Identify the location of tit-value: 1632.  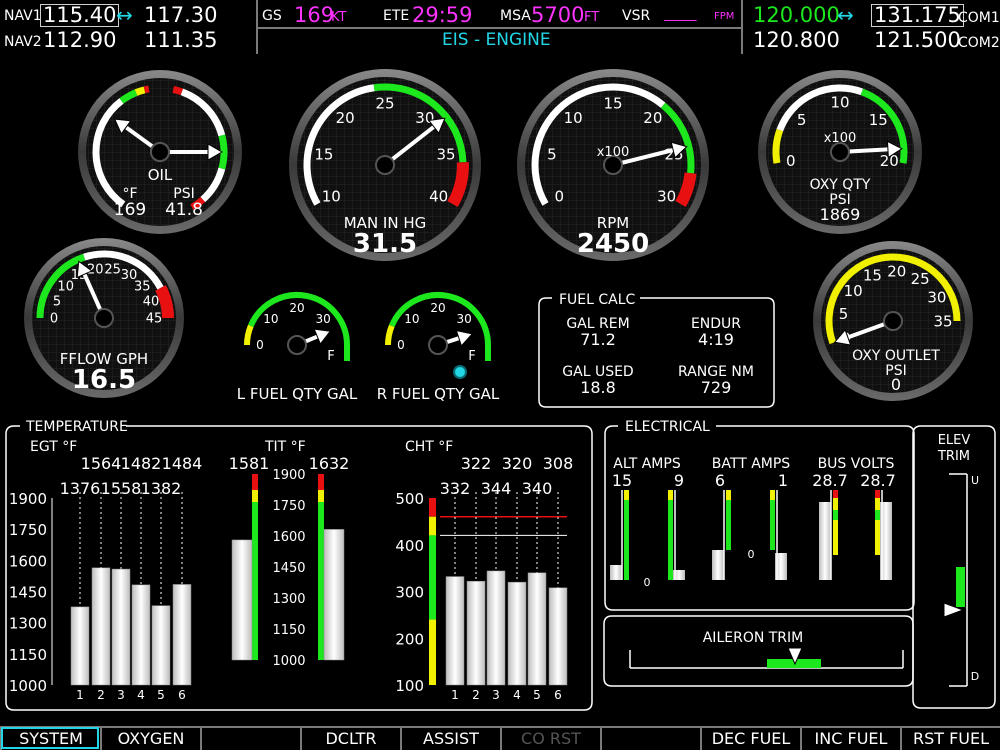
(329, 463).